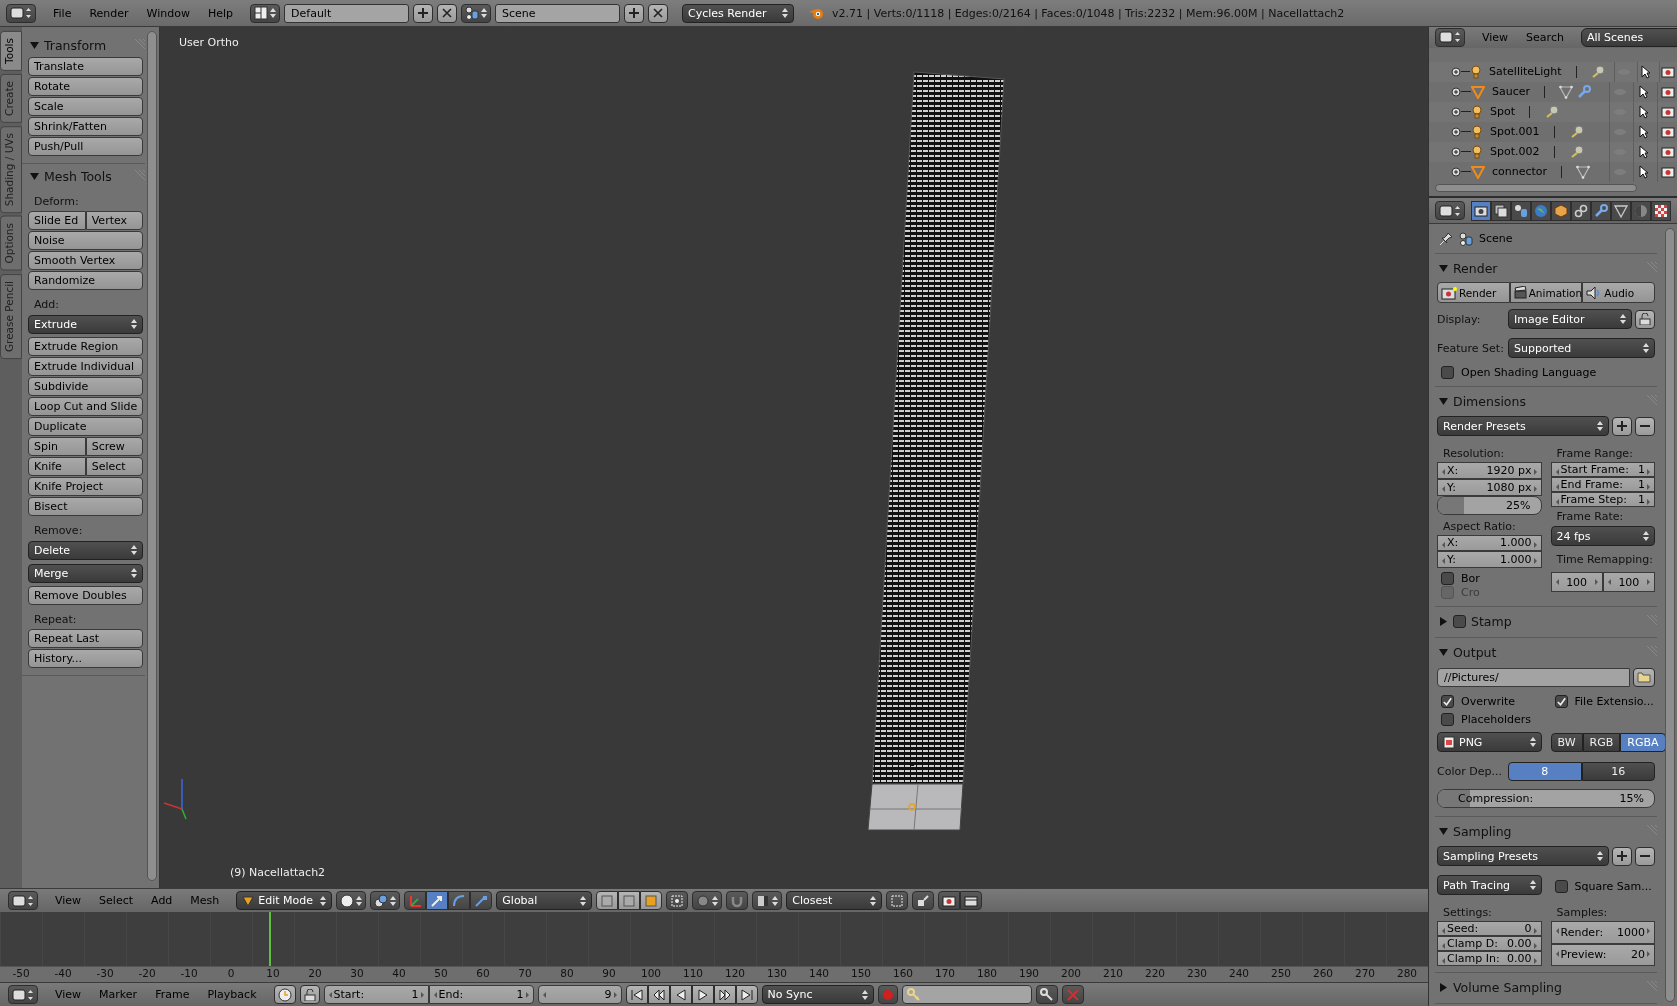 This screenshot has width=1677, height=1006. Describe the element at coordinates (817, 994) in the screenshot. I see `sync-dropdown: No Sync` at that location.